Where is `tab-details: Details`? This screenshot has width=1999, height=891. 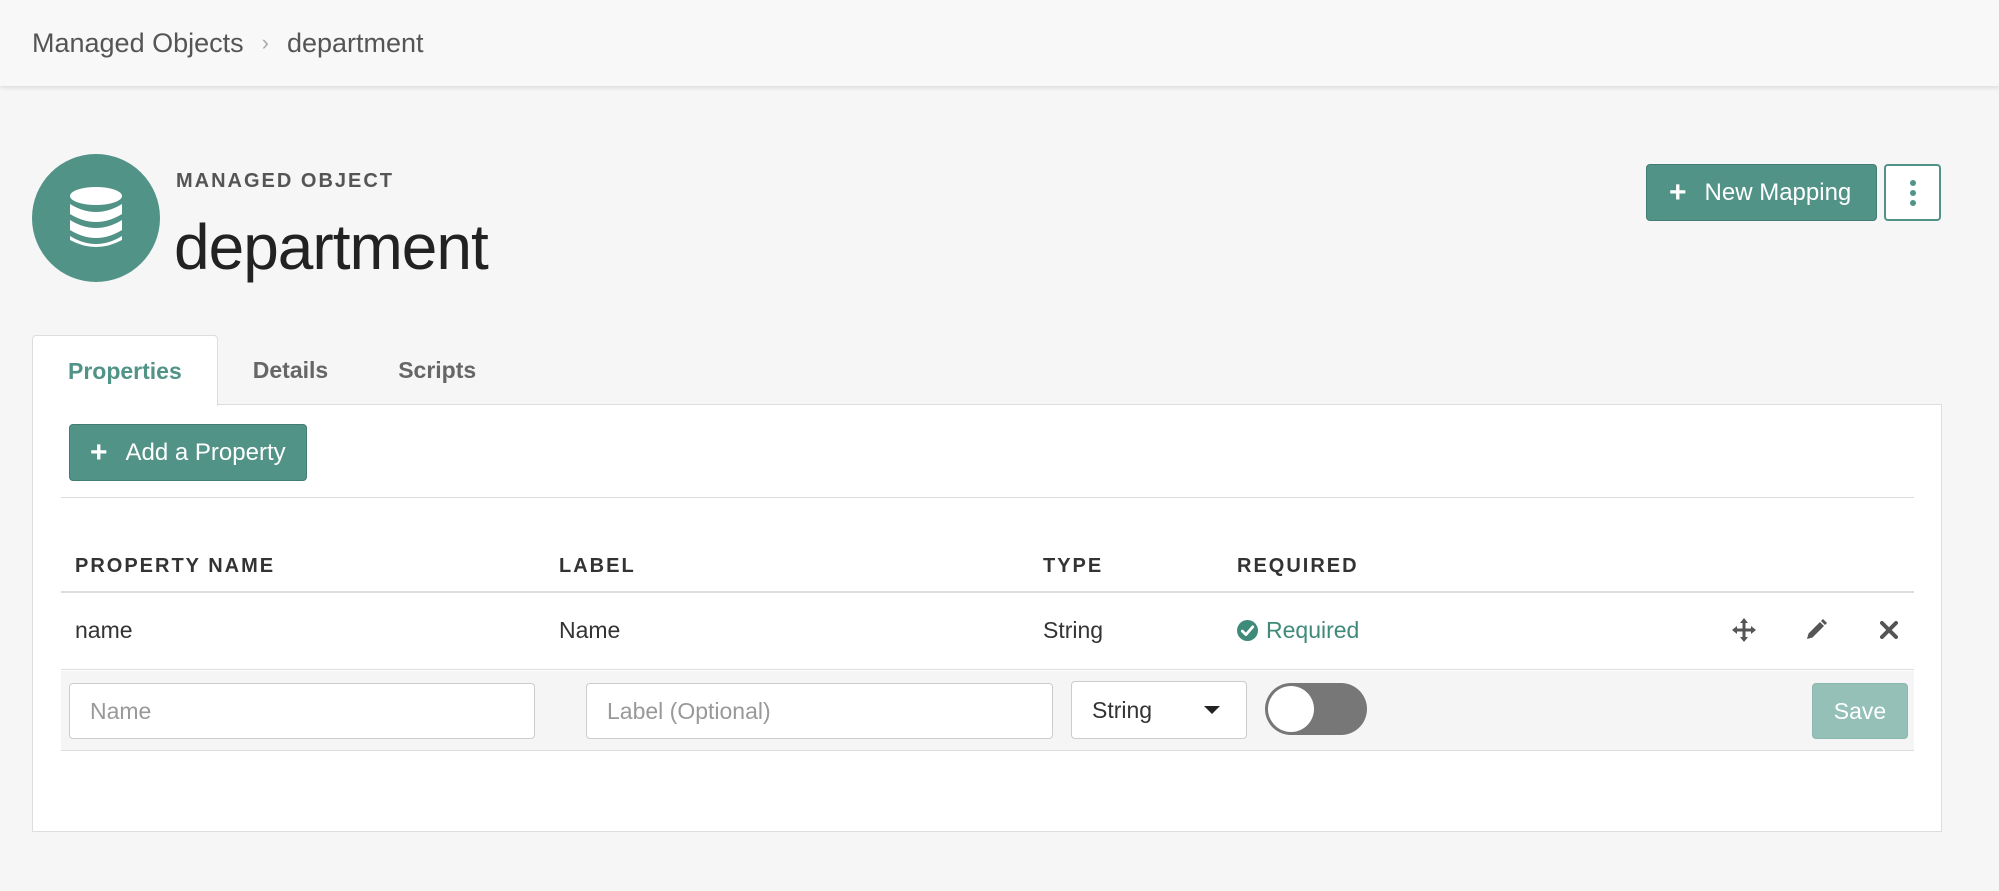 tab-details: Details is located at coordinates (290, 370).